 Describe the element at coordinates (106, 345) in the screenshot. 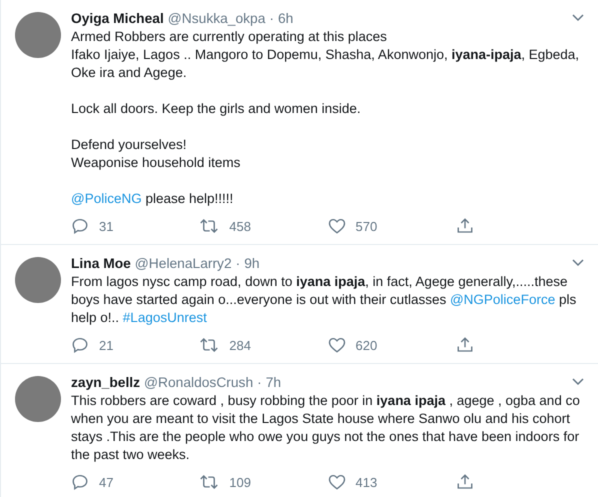

I see `reply-count: 21` at that location.